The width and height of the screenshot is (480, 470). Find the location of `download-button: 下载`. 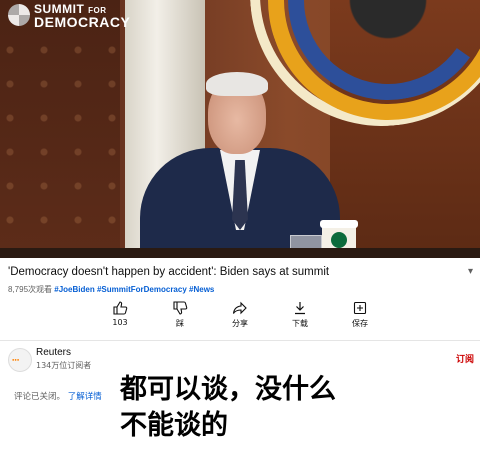

download-button: 下载 is located at coordinates (300, 314).